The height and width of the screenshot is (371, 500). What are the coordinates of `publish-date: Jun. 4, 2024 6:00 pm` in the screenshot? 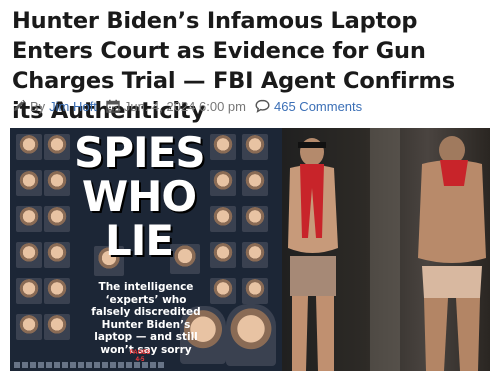 It's located at (184, 106).